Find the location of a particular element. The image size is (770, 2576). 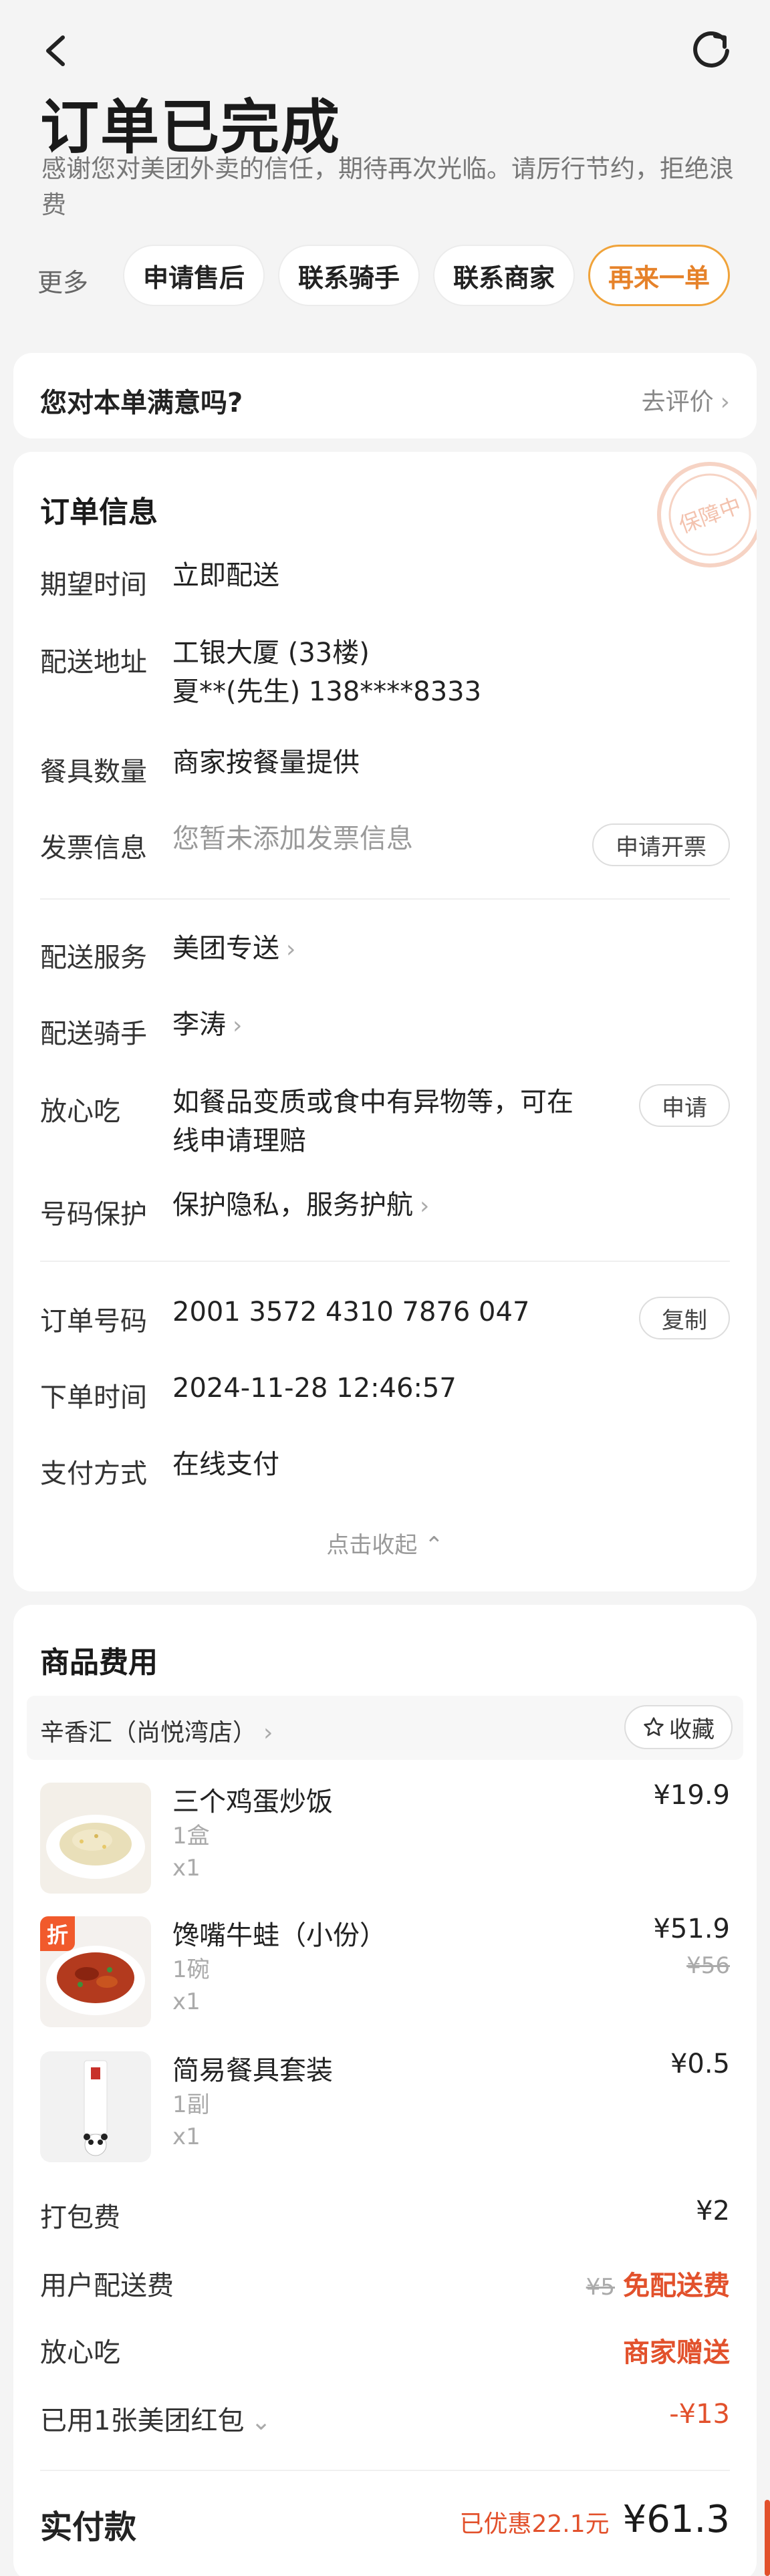

satisfaction-question: 您对本单满意吗? is located at coordinates (141, 403).